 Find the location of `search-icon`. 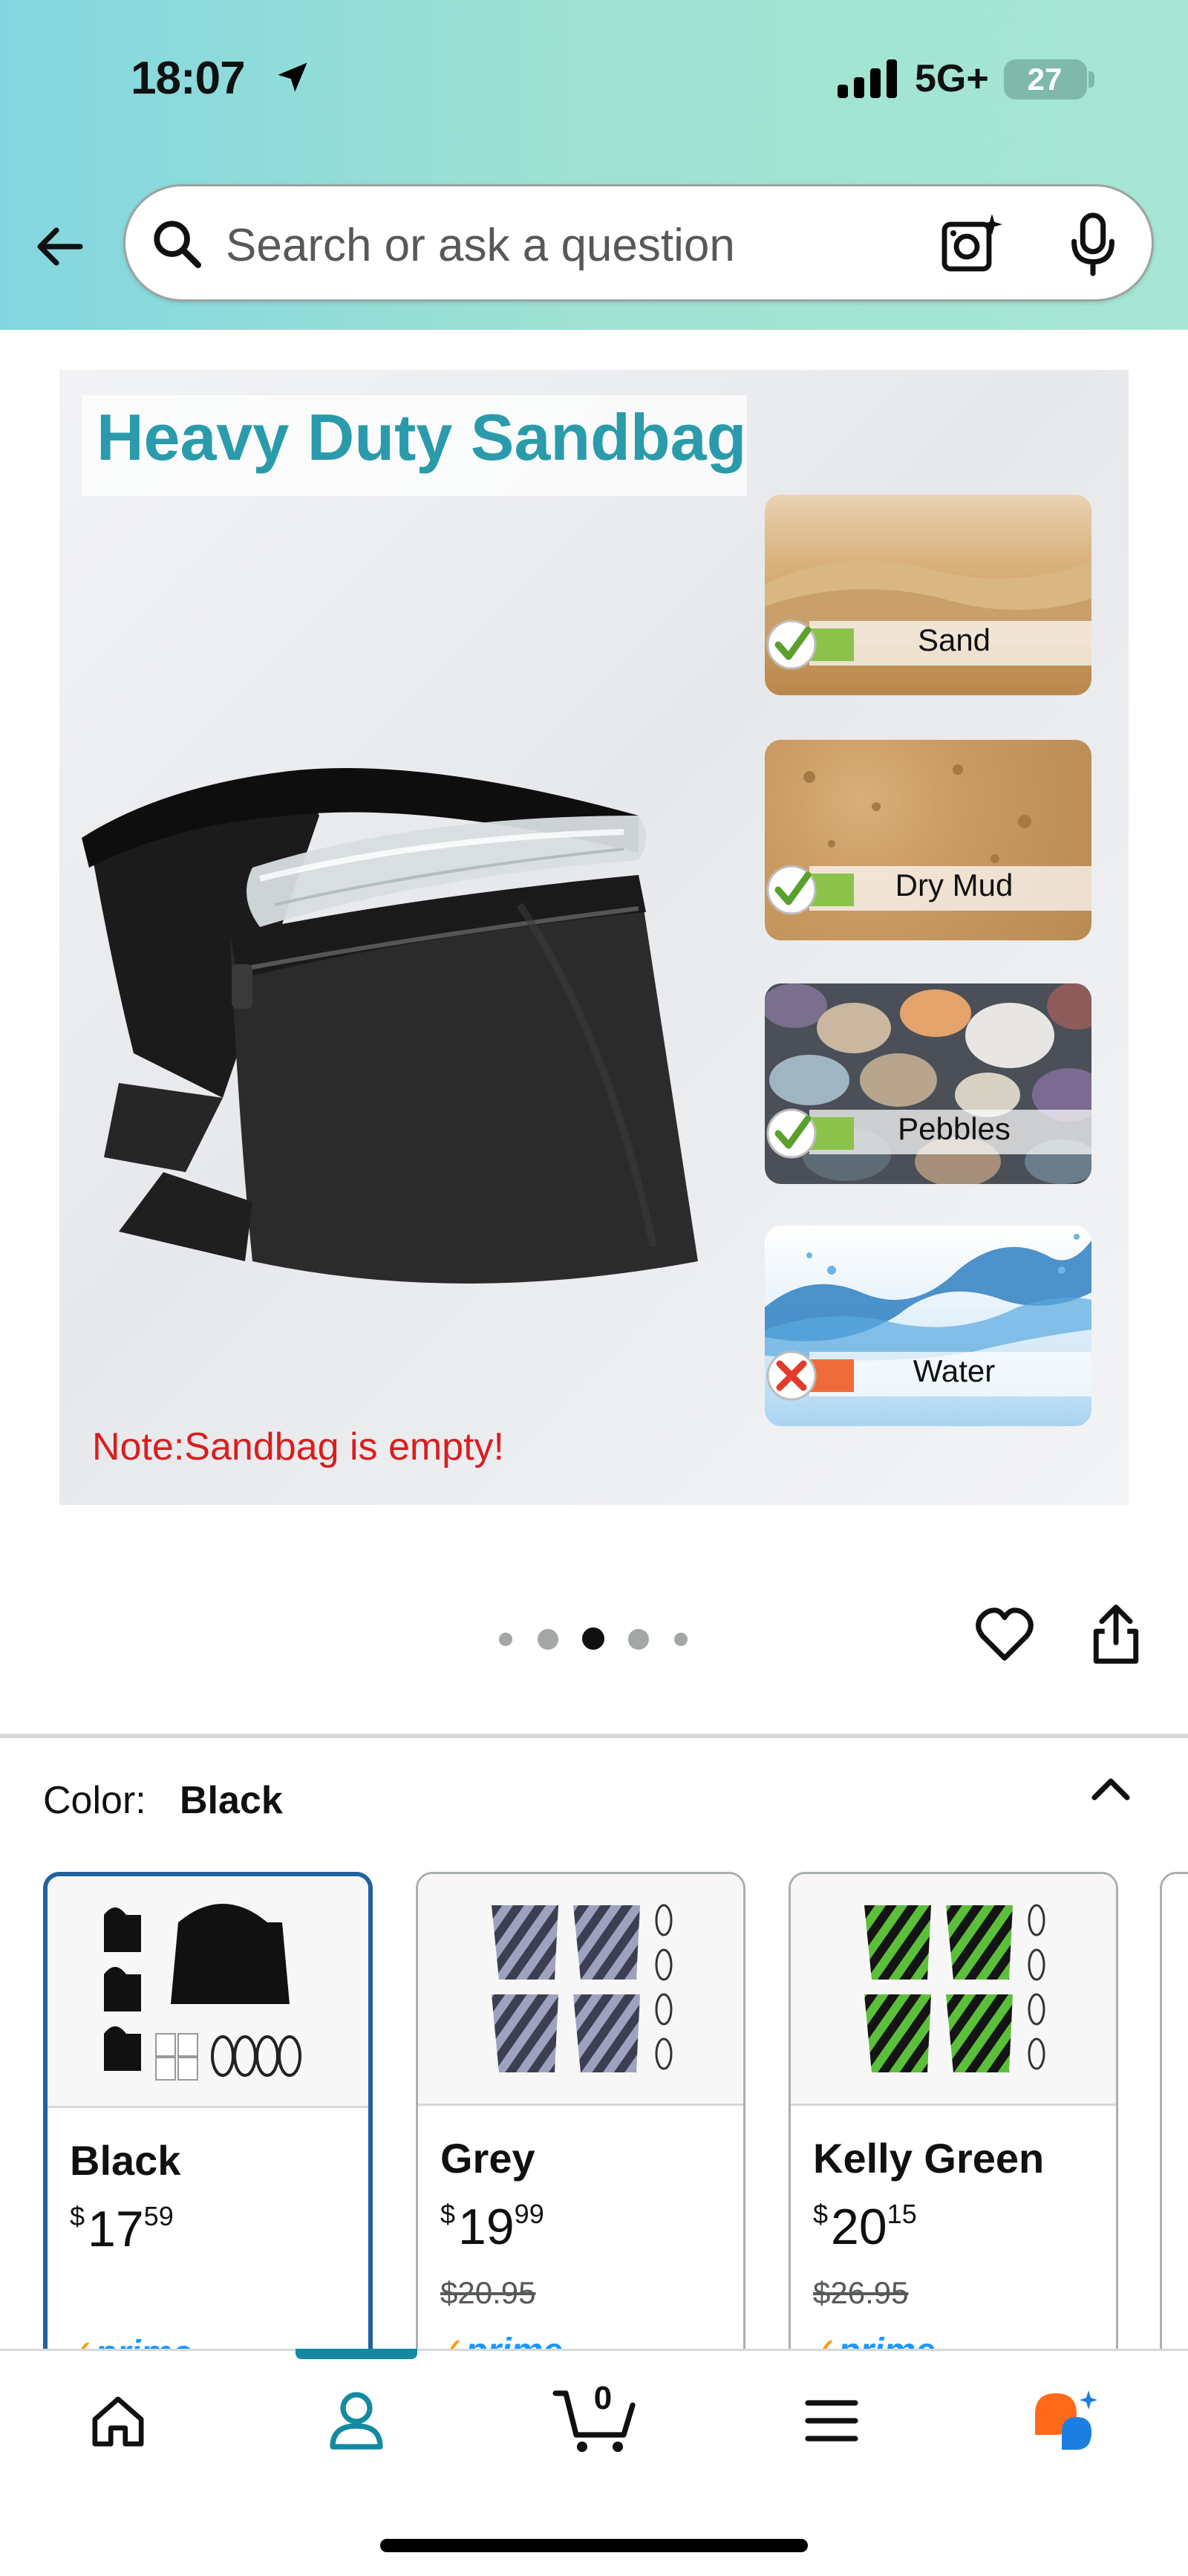

search-icon is located at coordinates (178, 245).